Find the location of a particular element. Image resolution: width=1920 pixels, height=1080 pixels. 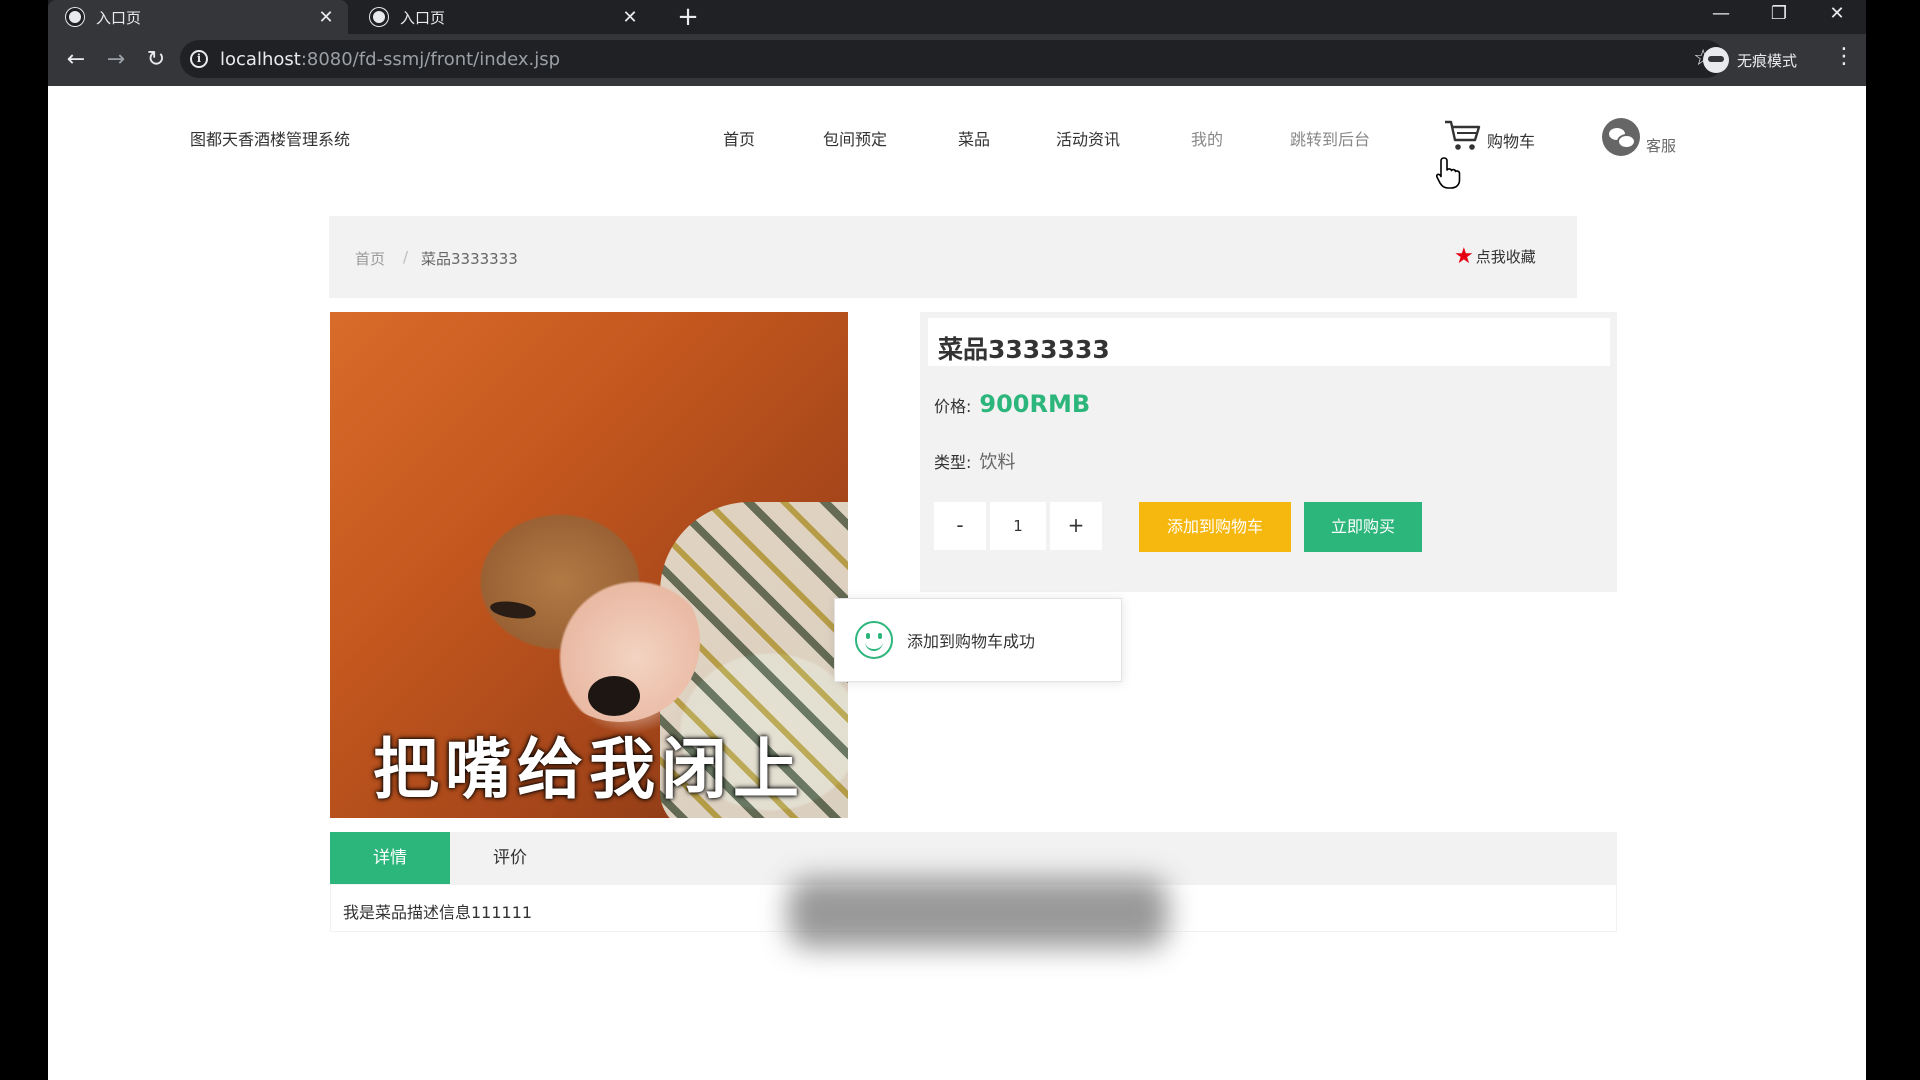

browser-tab-1: 入口页 ✕ is located at coordinates (198, 17).